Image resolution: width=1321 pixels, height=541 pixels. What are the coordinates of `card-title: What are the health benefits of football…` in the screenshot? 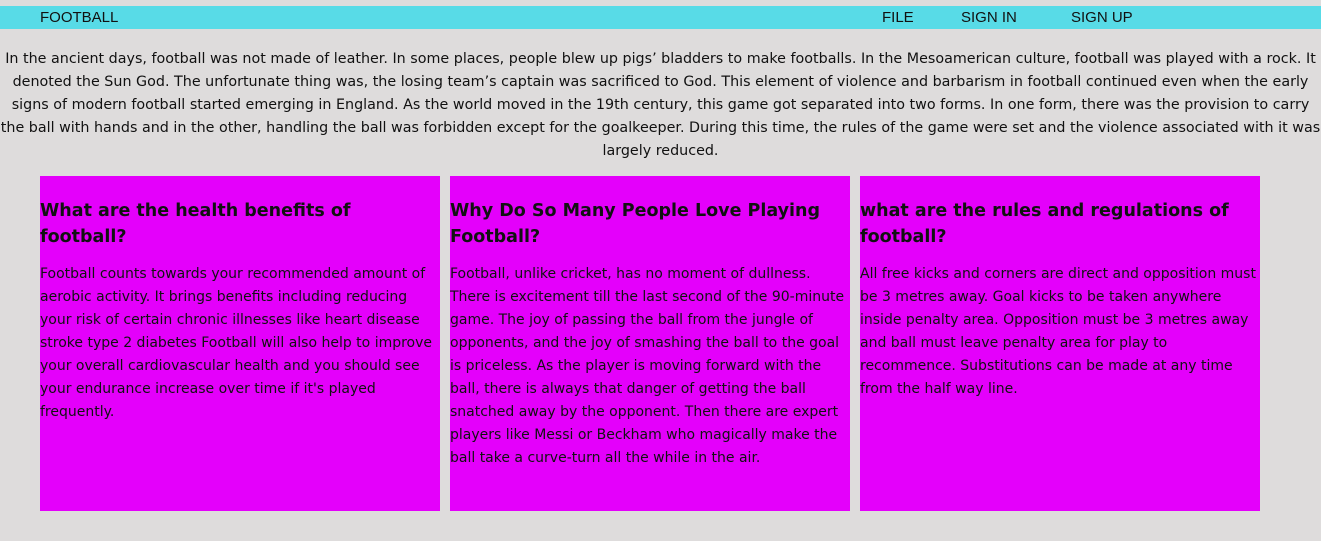 It's located at (195, 224).